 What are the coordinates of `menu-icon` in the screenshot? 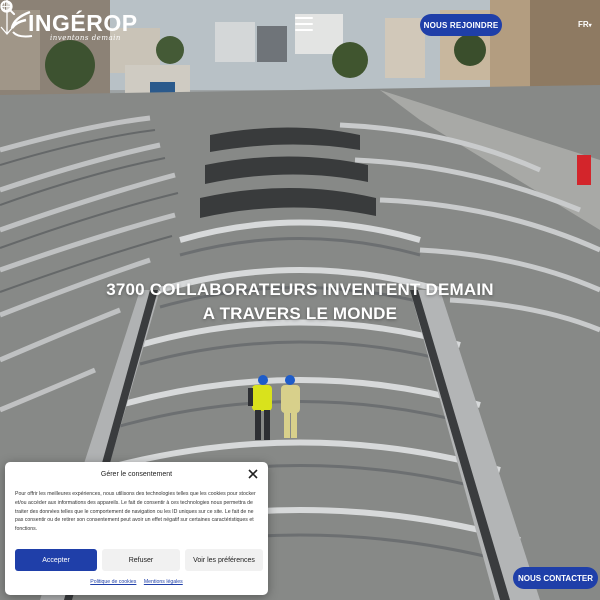 It's located at (304, 24).